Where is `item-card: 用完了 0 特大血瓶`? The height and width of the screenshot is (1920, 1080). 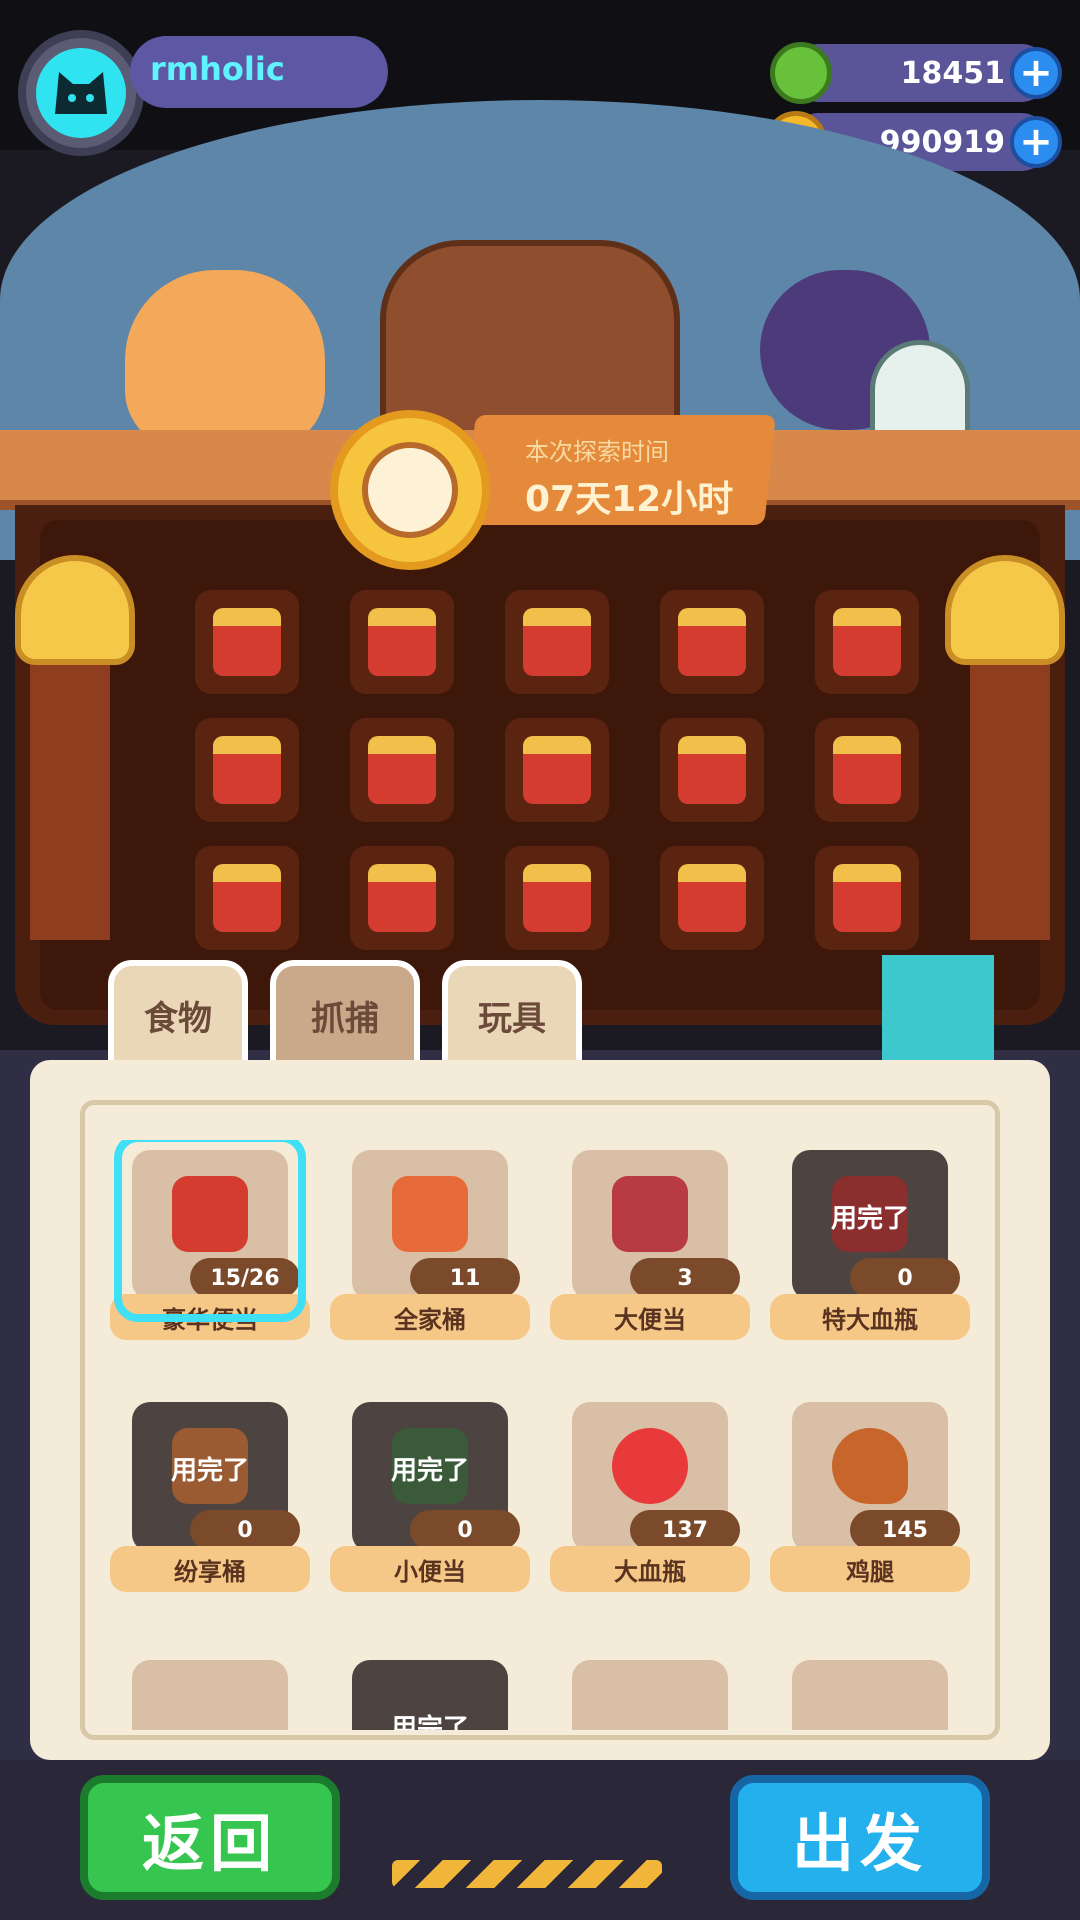 item-card: 用完了 0 特大血瓶 is located at coordinates (870, 1240).